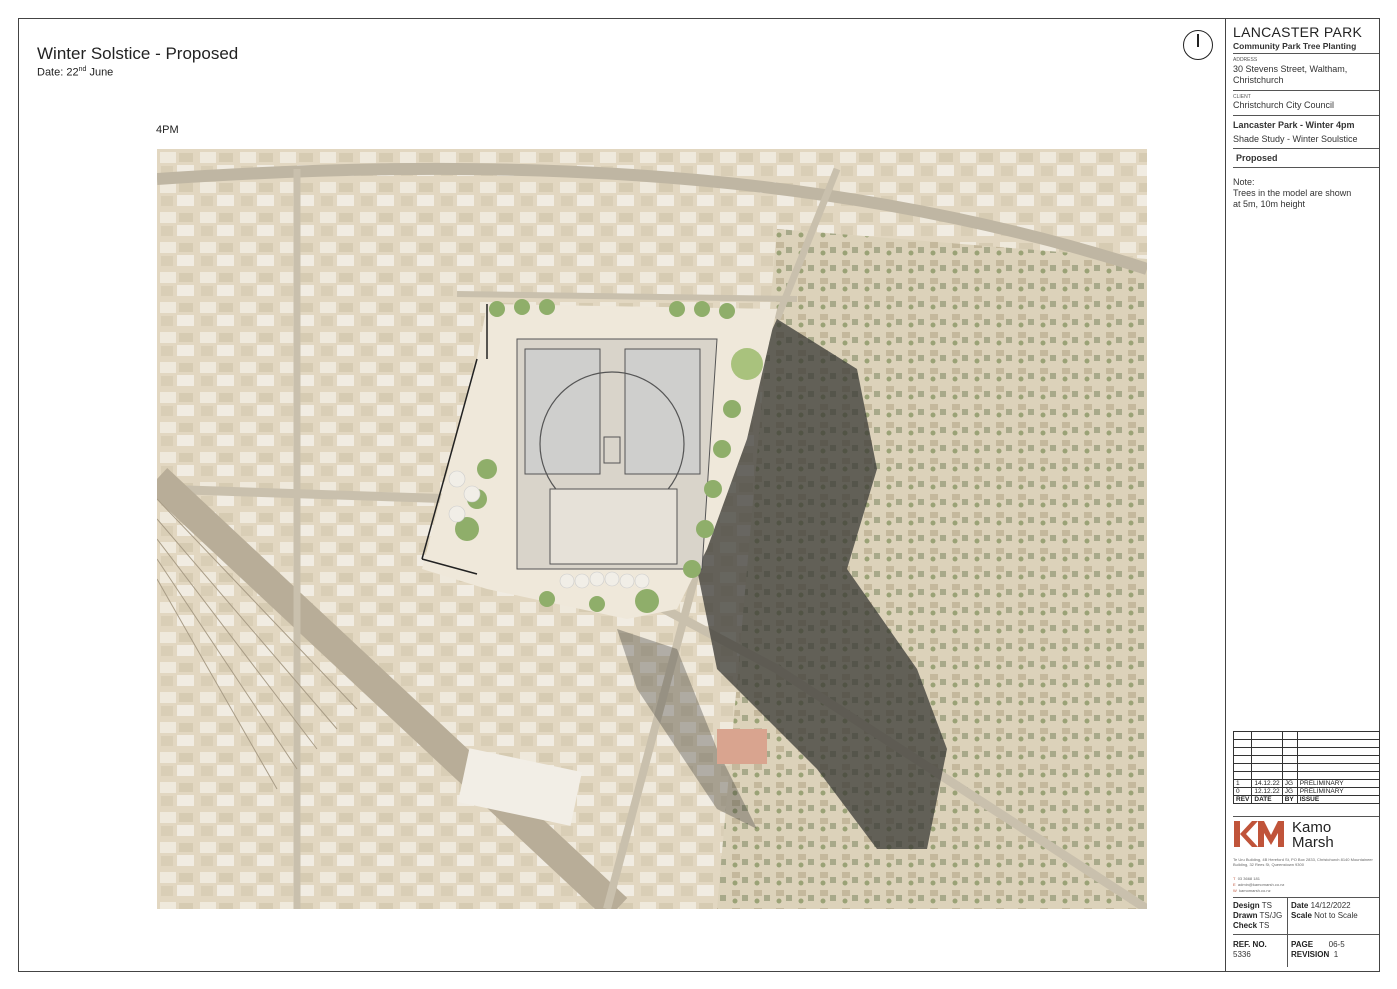 Image resolution: width=1397 pixels, height=989 pixels. I want to click on sheet-date: Date: 22nd June, so click(75, 72).